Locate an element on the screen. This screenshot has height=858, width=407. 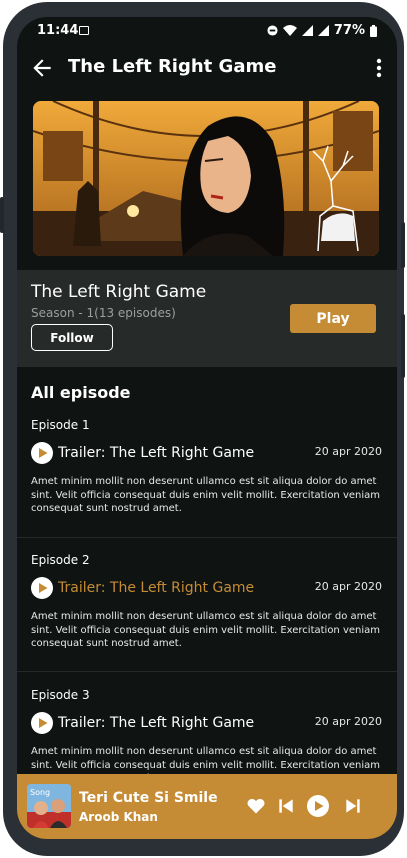
episode-label: Episode 3 is located at coordinates (60, 695).